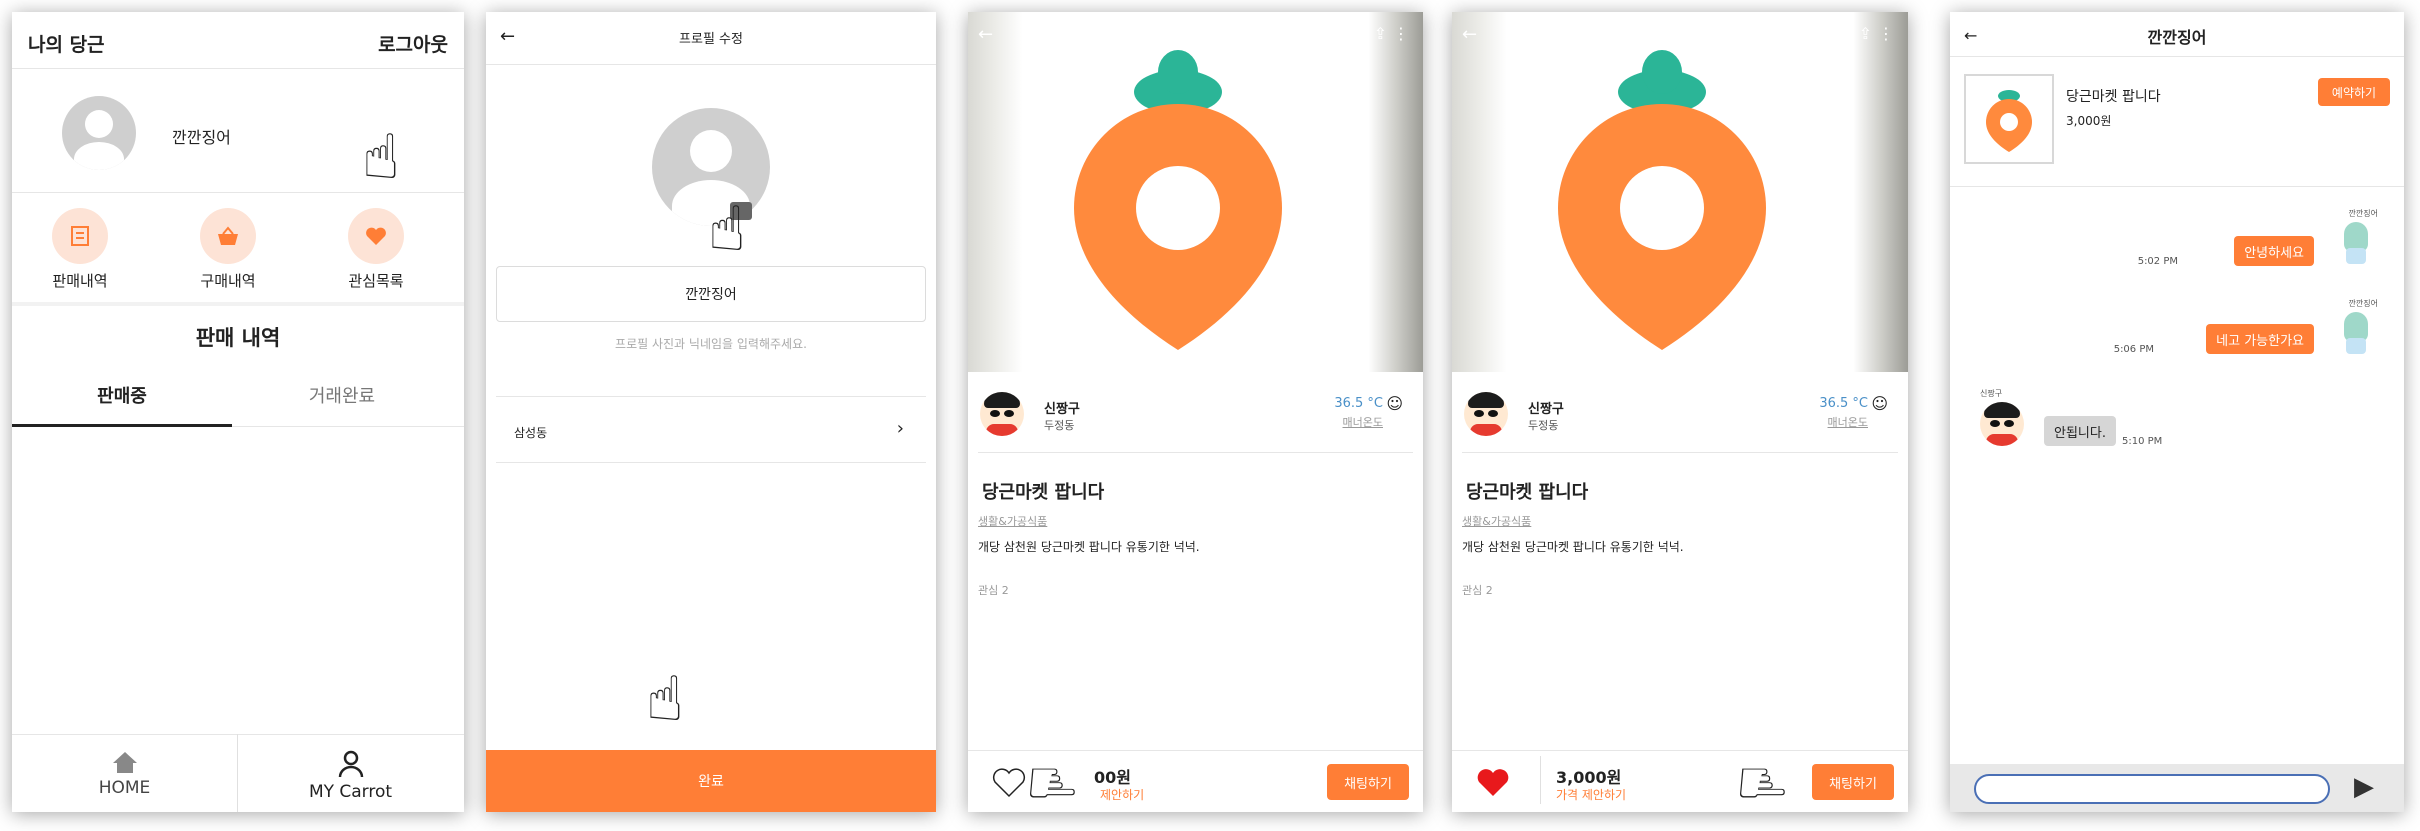 This screenshot has width=2420, height=831. I want to click on receipt-icon, so click(80, 236).